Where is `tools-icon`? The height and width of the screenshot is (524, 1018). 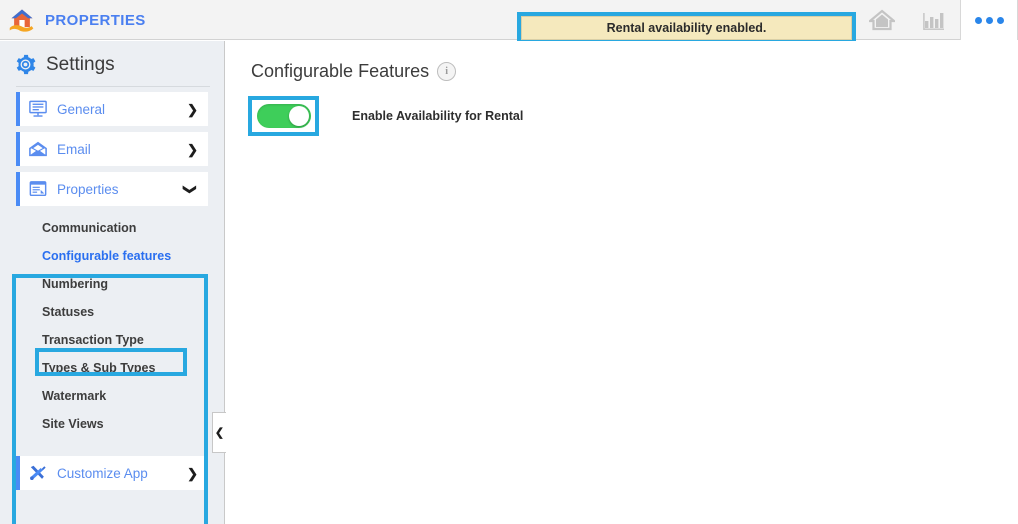
tools-icon is located at coordinates (38, 473).